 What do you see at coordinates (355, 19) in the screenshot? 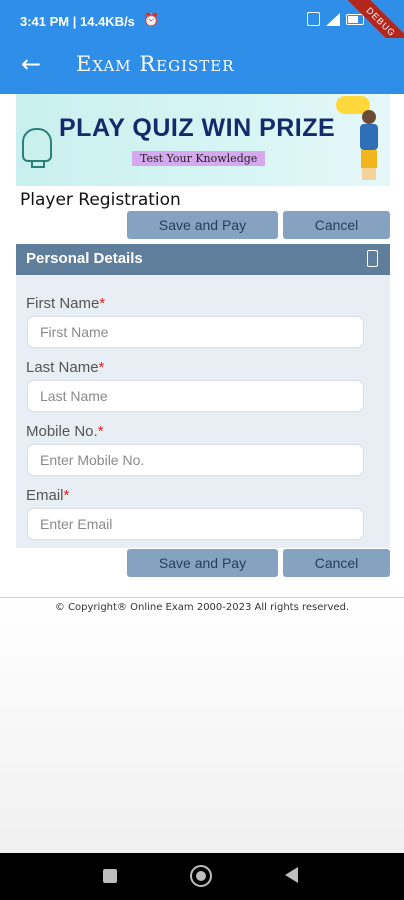
I see `battery-icon` at bounding box center [355, 19].